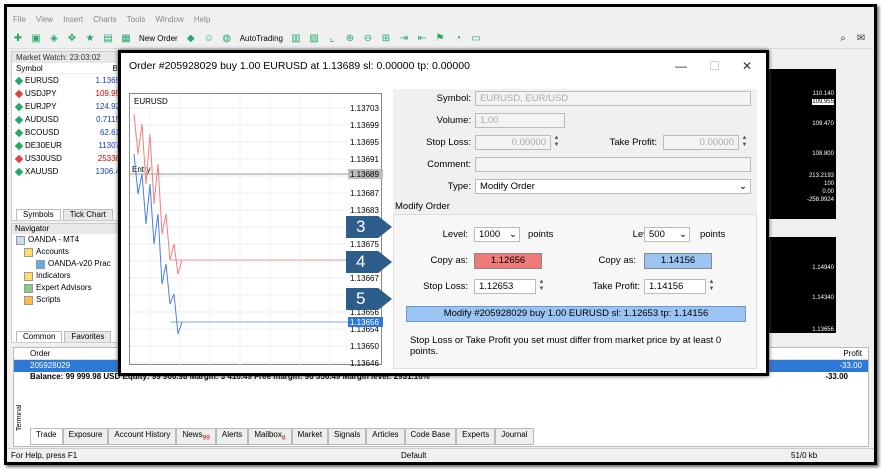 The image size is (881, 469). What do you see at coordinates (191, 39) in the screenshot?
I see `metaeditor-icon: ◆` at bounding box center [191, 39].